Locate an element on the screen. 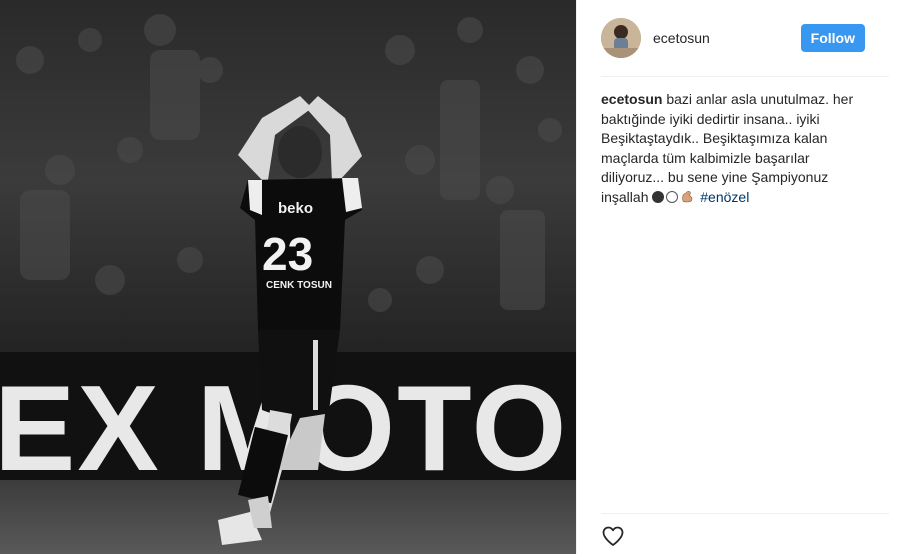 The width and height of the screenshot is (907, 554). black-circle-icon is located at coordinates (658, 196).